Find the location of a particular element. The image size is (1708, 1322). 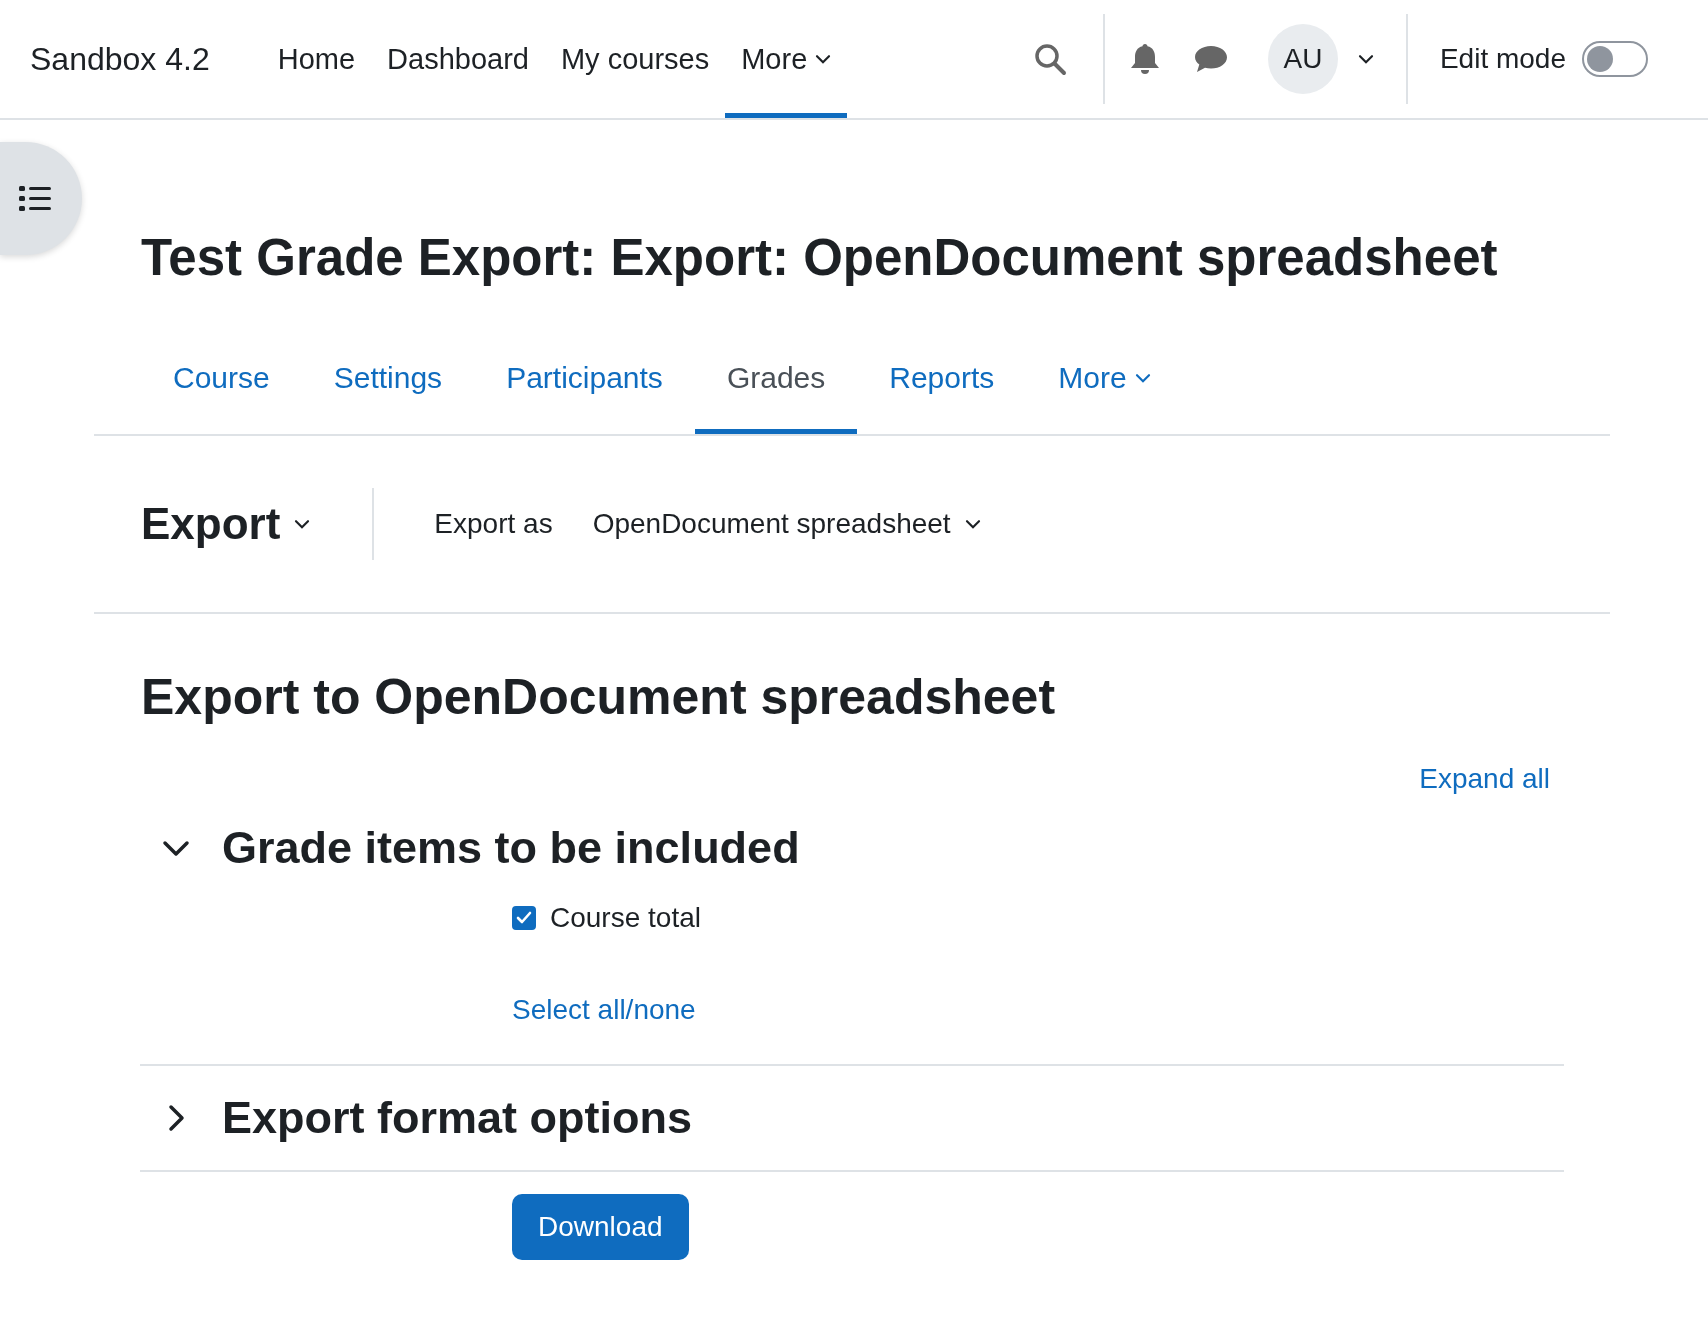

nav-item: My courses is located at coordinates (635, 59).